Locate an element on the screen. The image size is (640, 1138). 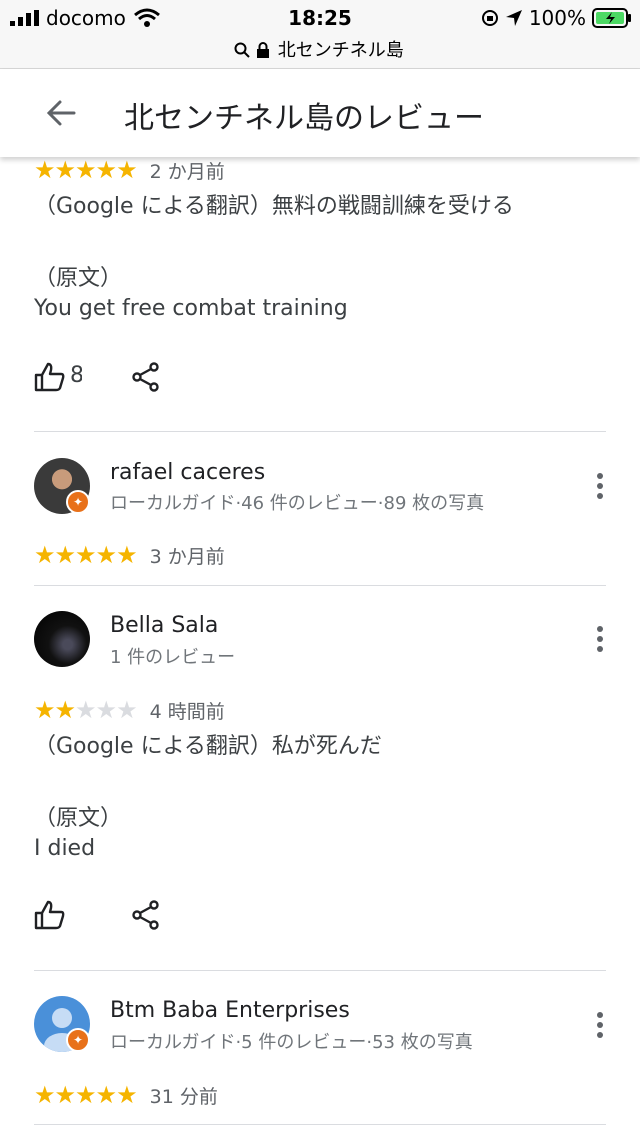
url-text: 北センチネル島 is located at coordinates (340, 50).